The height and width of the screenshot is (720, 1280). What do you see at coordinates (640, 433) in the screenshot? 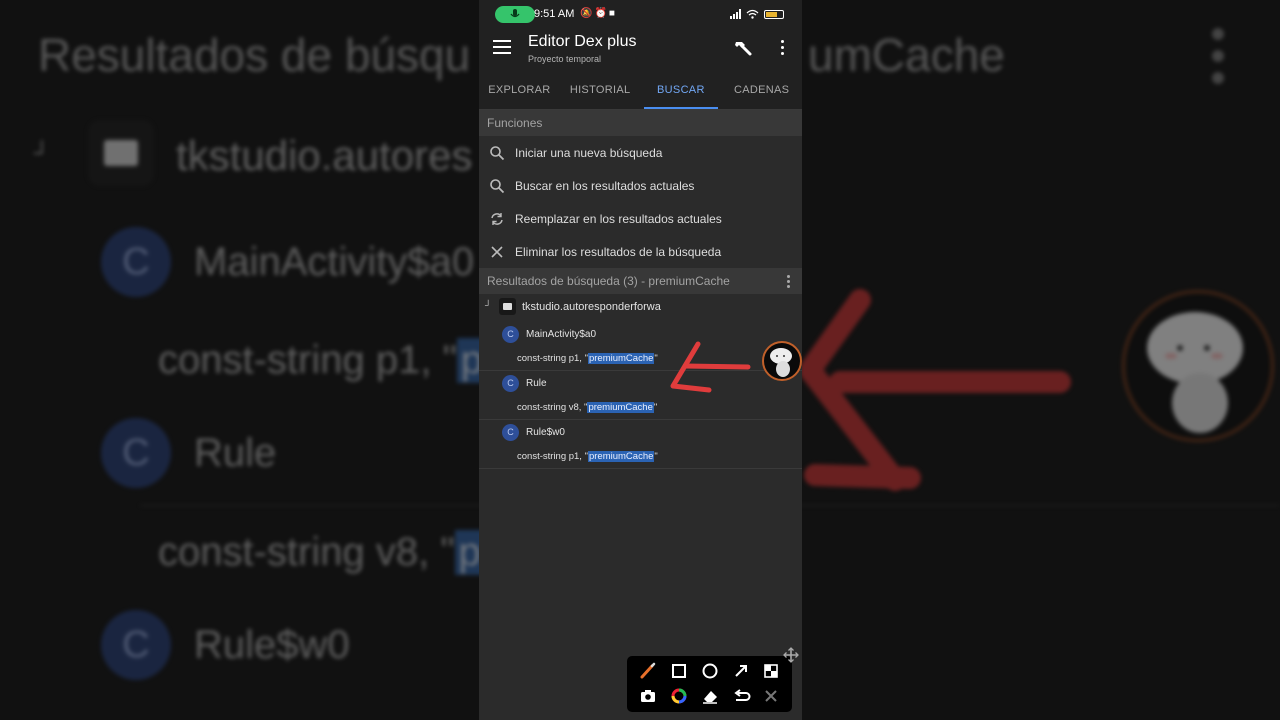
I see `class-node: C Rule$w0` at bounding box center [640, 433].